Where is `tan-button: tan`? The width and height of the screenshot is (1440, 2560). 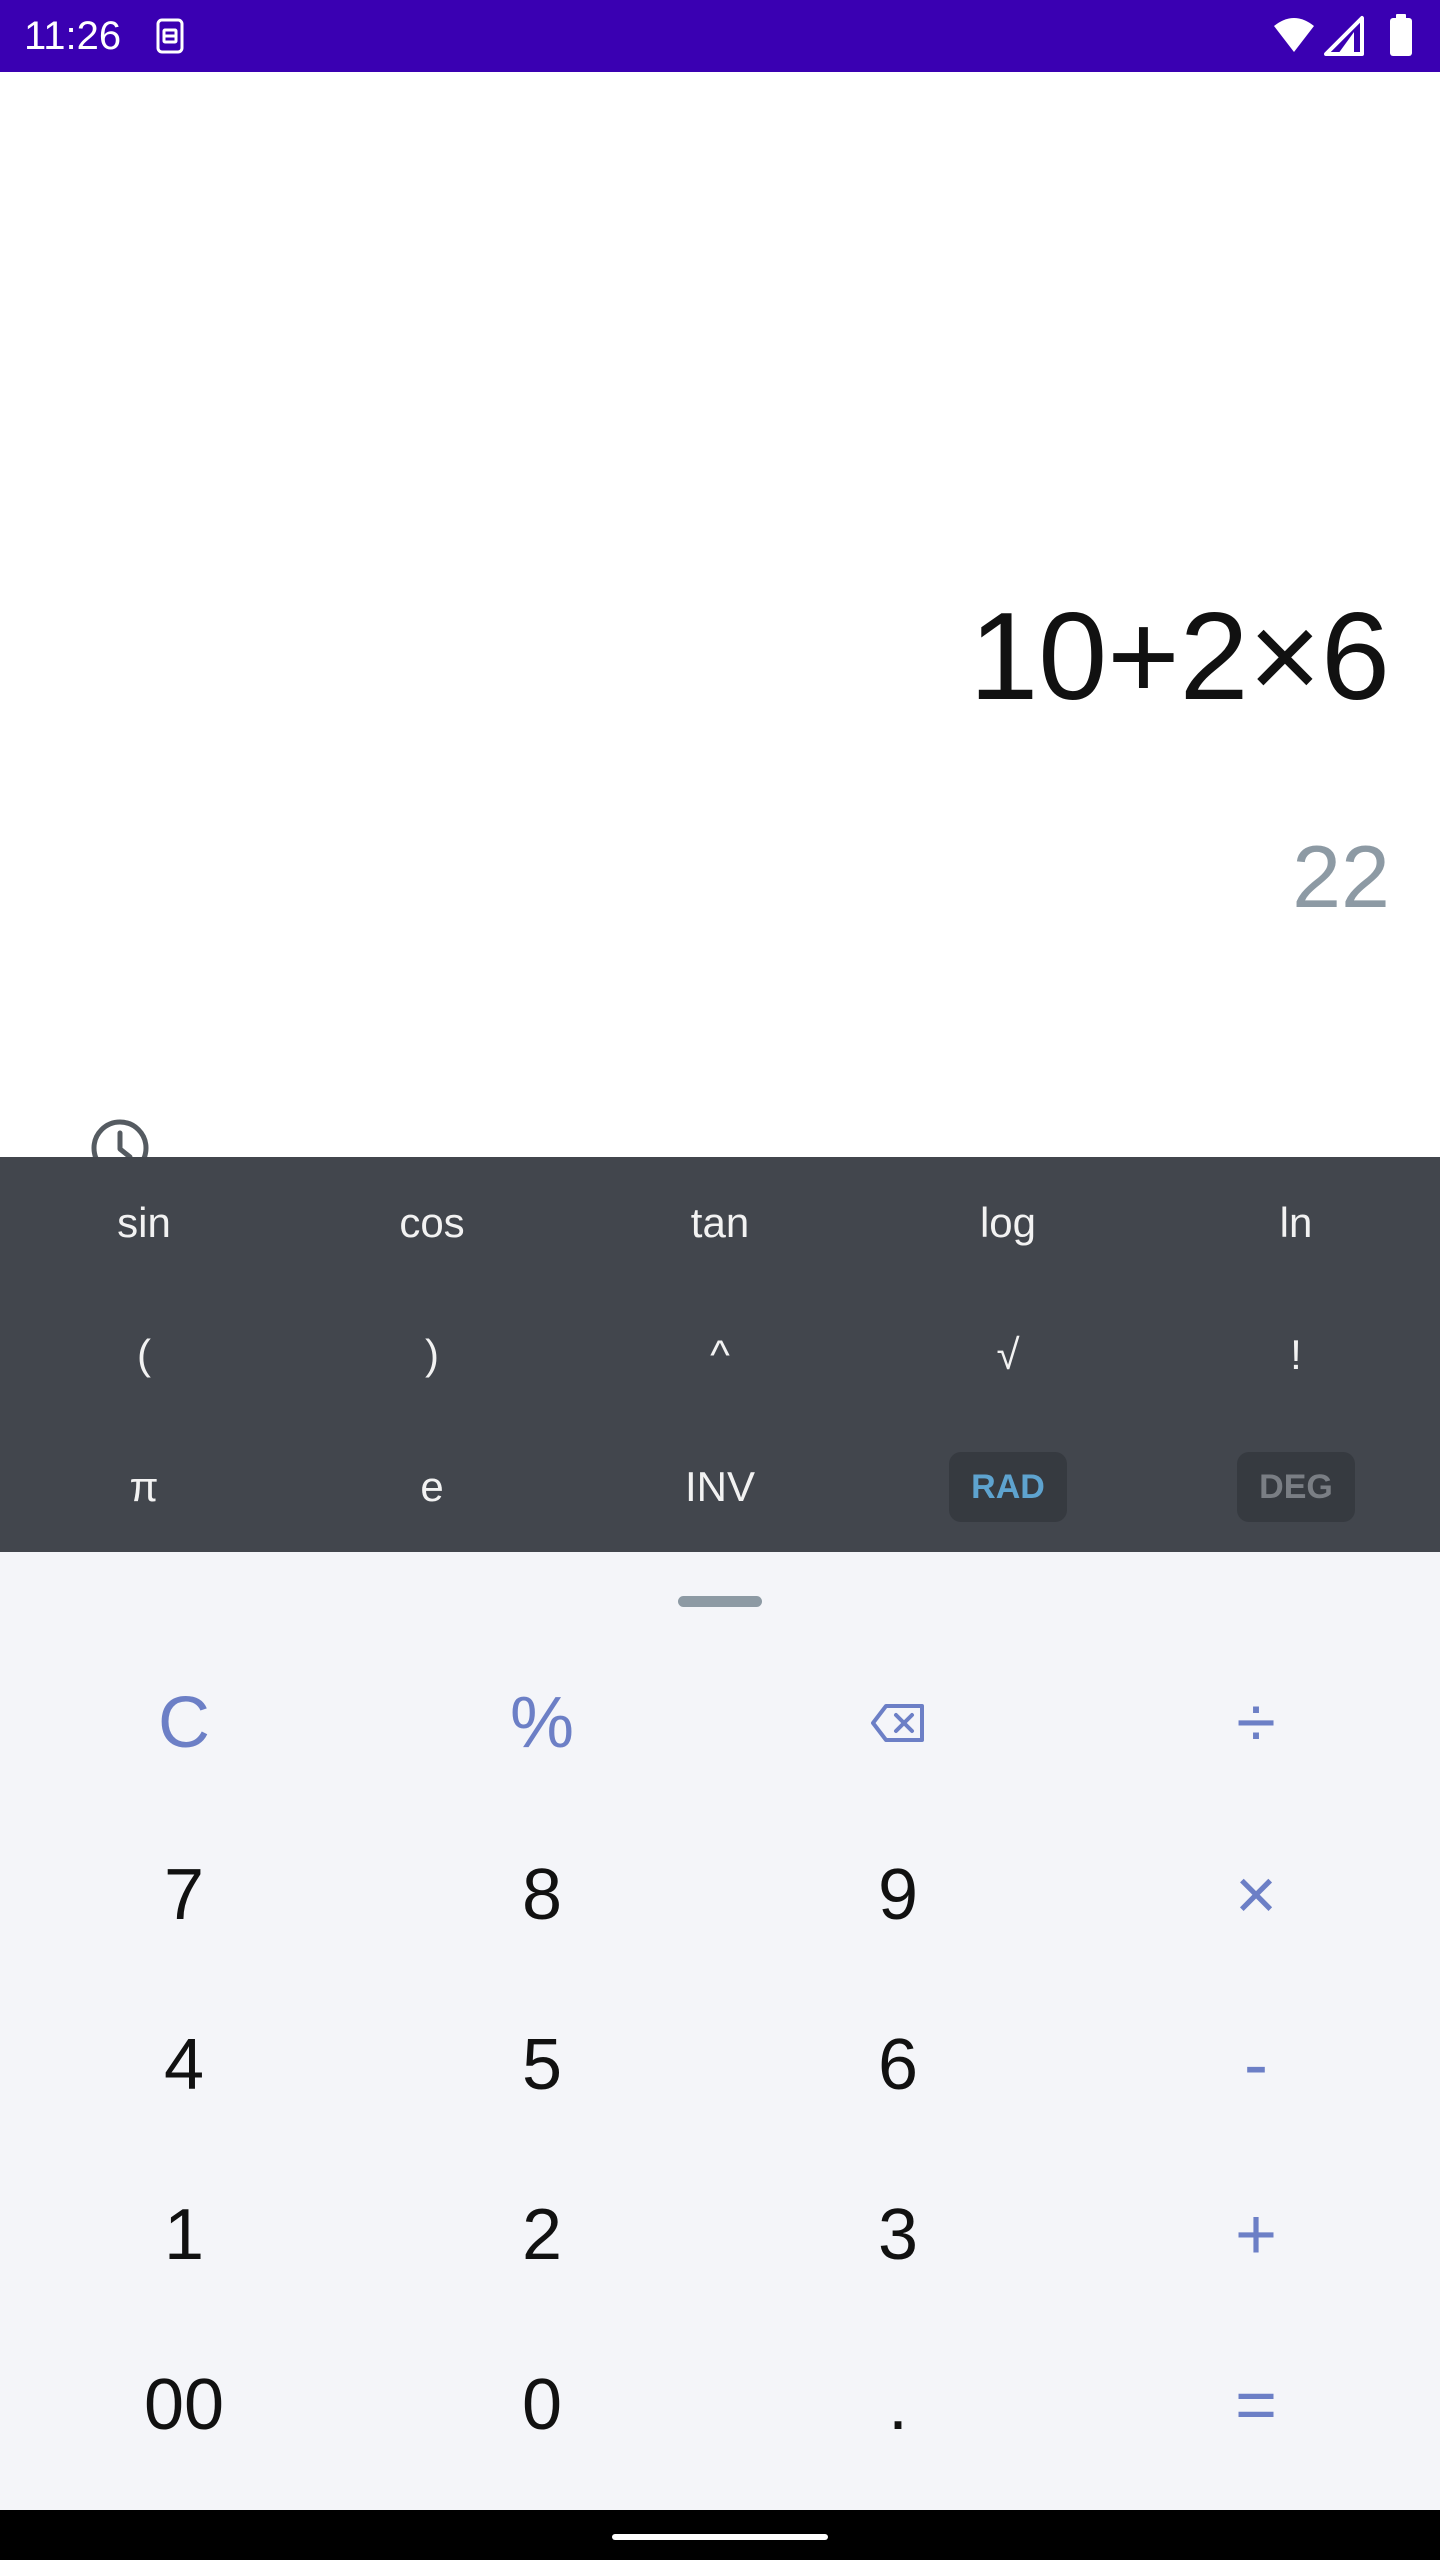 tan-button: tan is located at coordinates (720, 1223).